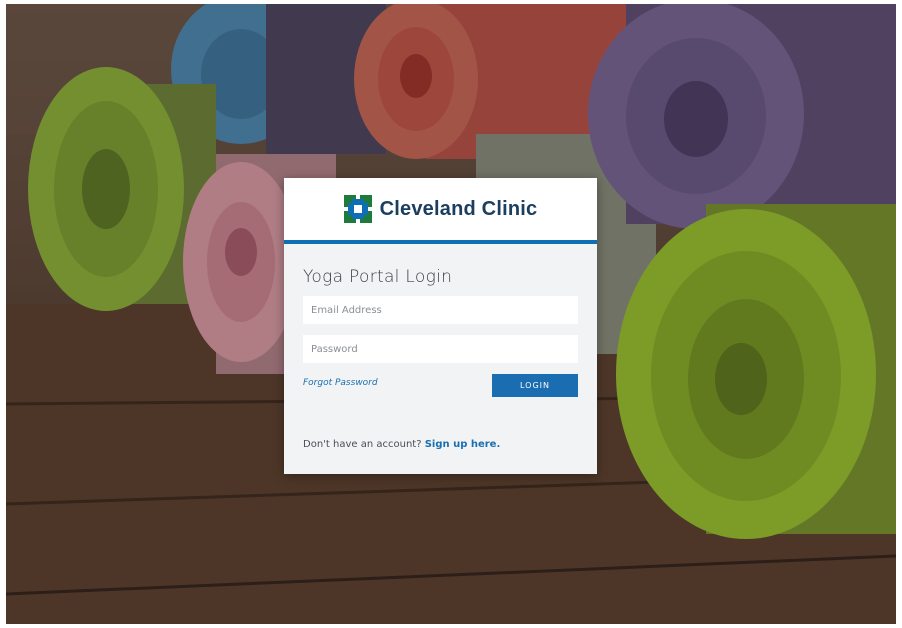 Image resolution: width=902 pixels, height=628 pixels. What do you see at coordinates (440, 349) in the screenshot?
I see `password-field` at bounding box center [440, 349].